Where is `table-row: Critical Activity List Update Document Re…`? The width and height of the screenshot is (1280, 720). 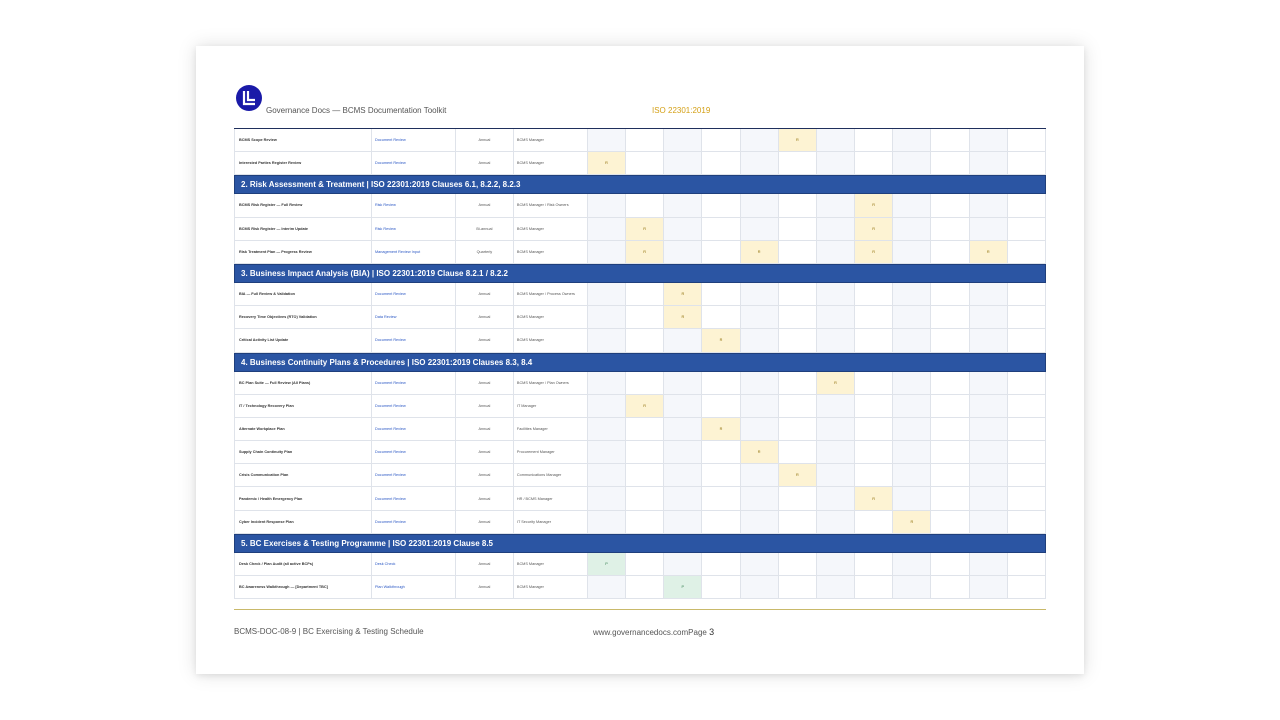 table-row: Critical Activity List Update Document Re… is located at coordinates (640, 341).